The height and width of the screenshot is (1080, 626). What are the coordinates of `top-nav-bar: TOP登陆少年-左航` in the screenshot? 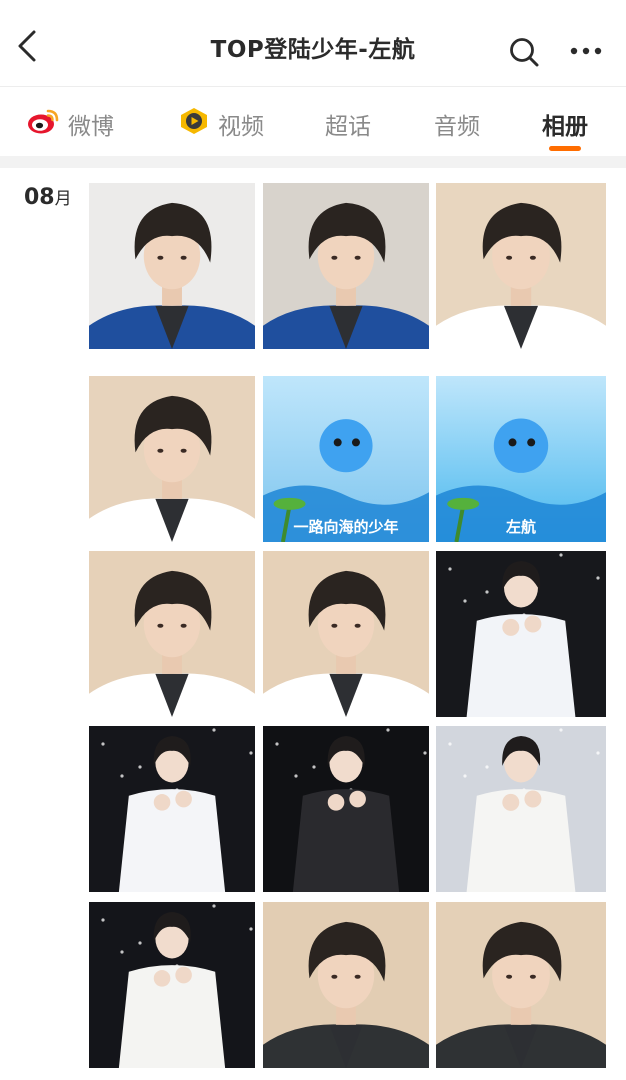 It's located at (313, 43).